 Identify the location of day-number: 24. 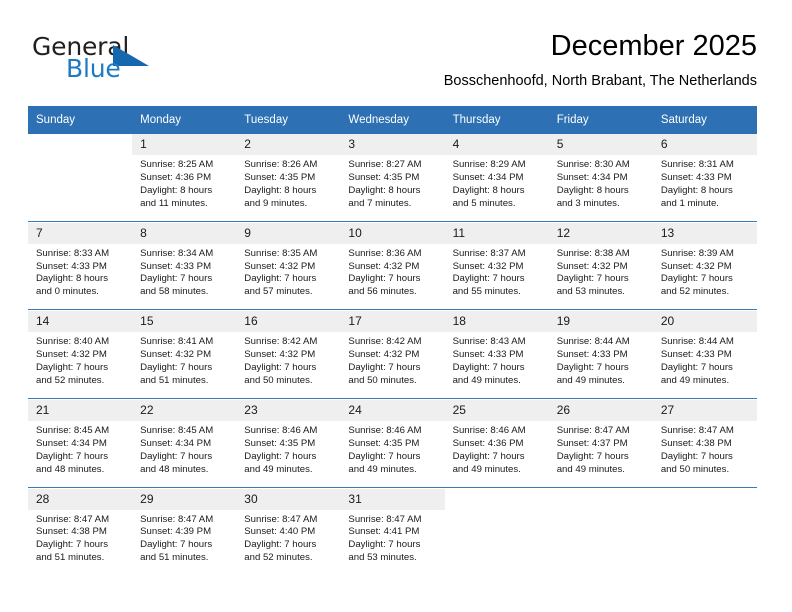
(392, 410).